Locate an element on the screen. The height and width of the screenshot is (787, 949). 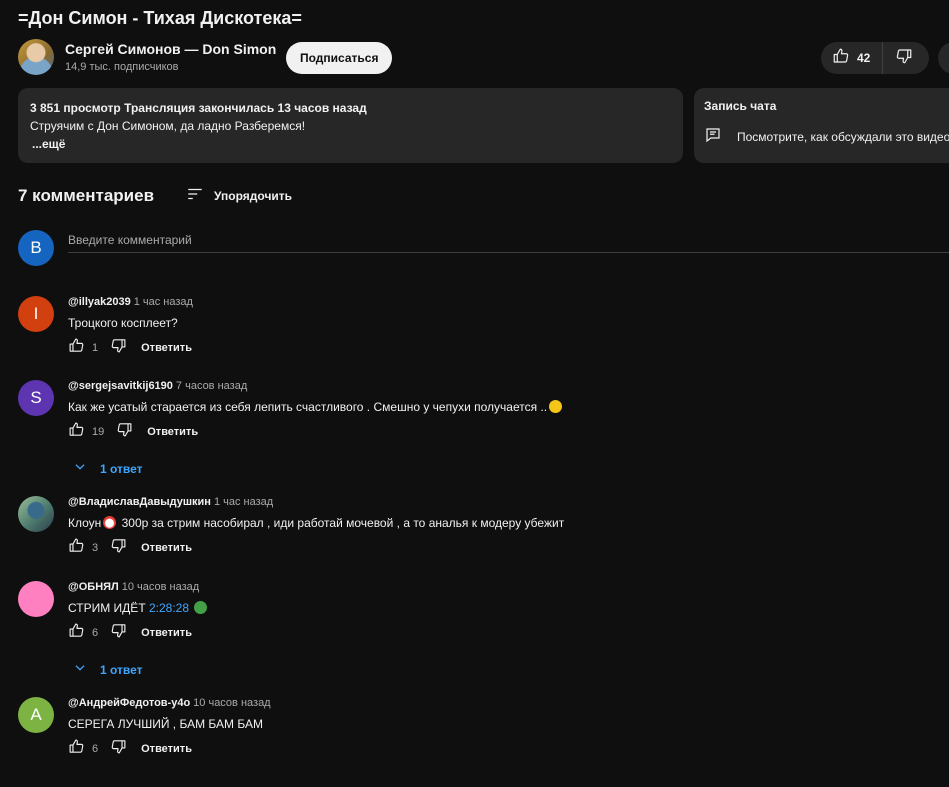
channel-name: Сергей Симонов — Don Simon is located at coordinates (170, 49).